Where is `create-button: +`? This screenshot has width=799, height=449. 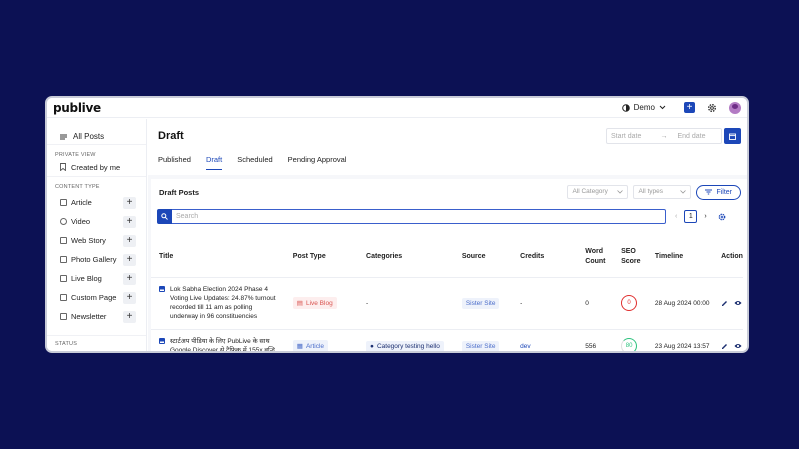 create-button: + is located at coordinates (689, 107).